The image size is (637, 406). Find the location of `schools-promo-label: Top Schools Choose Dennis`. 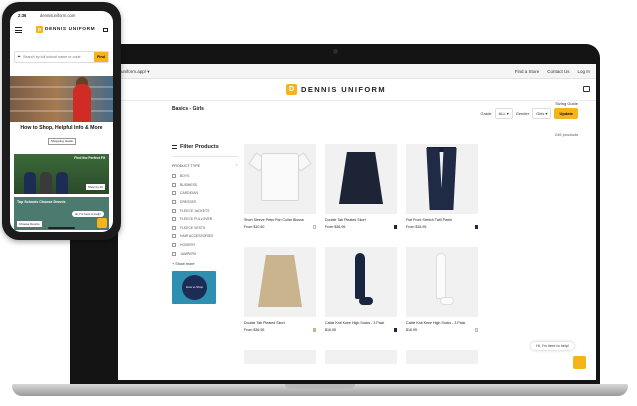

schools-promo-label: Top Schools Choose Dennis is located at coordinates (41, 202).